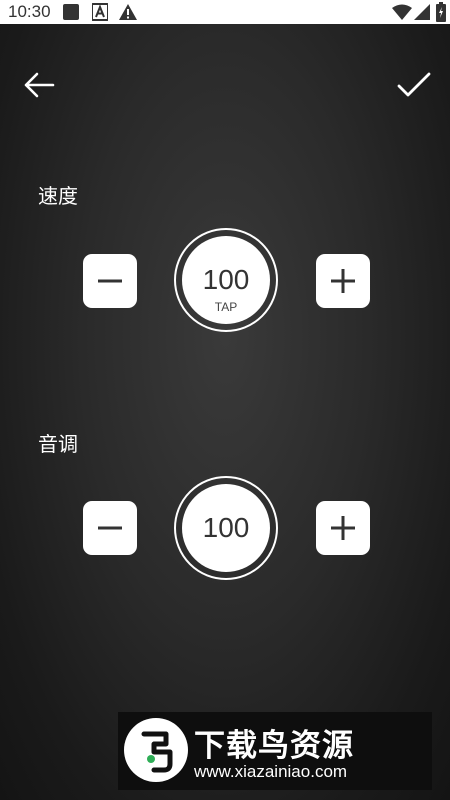 This screenshot has height=800, width=450. Describe the element at coordinates (39, 85) in the screenshot. I see `back-button` at that location.